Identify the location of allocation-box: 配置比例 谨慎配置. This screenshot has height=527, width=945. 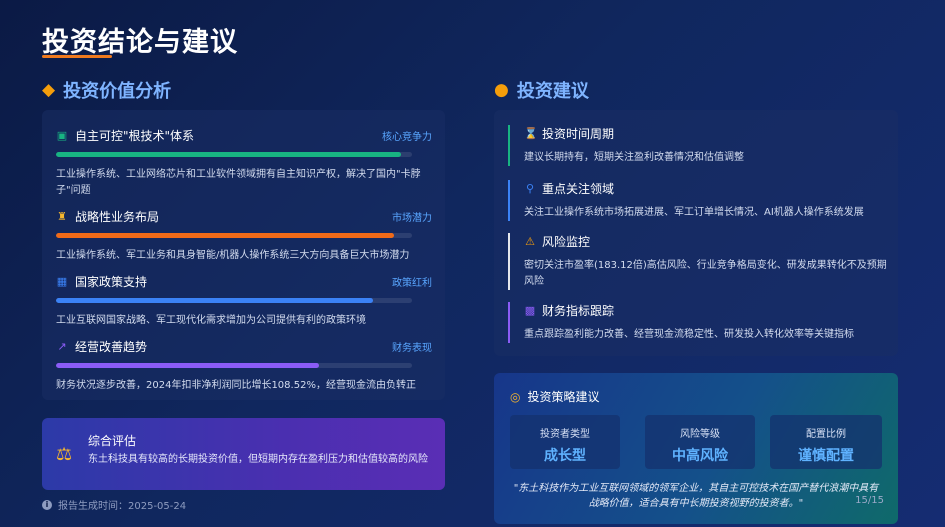
(826, 442).